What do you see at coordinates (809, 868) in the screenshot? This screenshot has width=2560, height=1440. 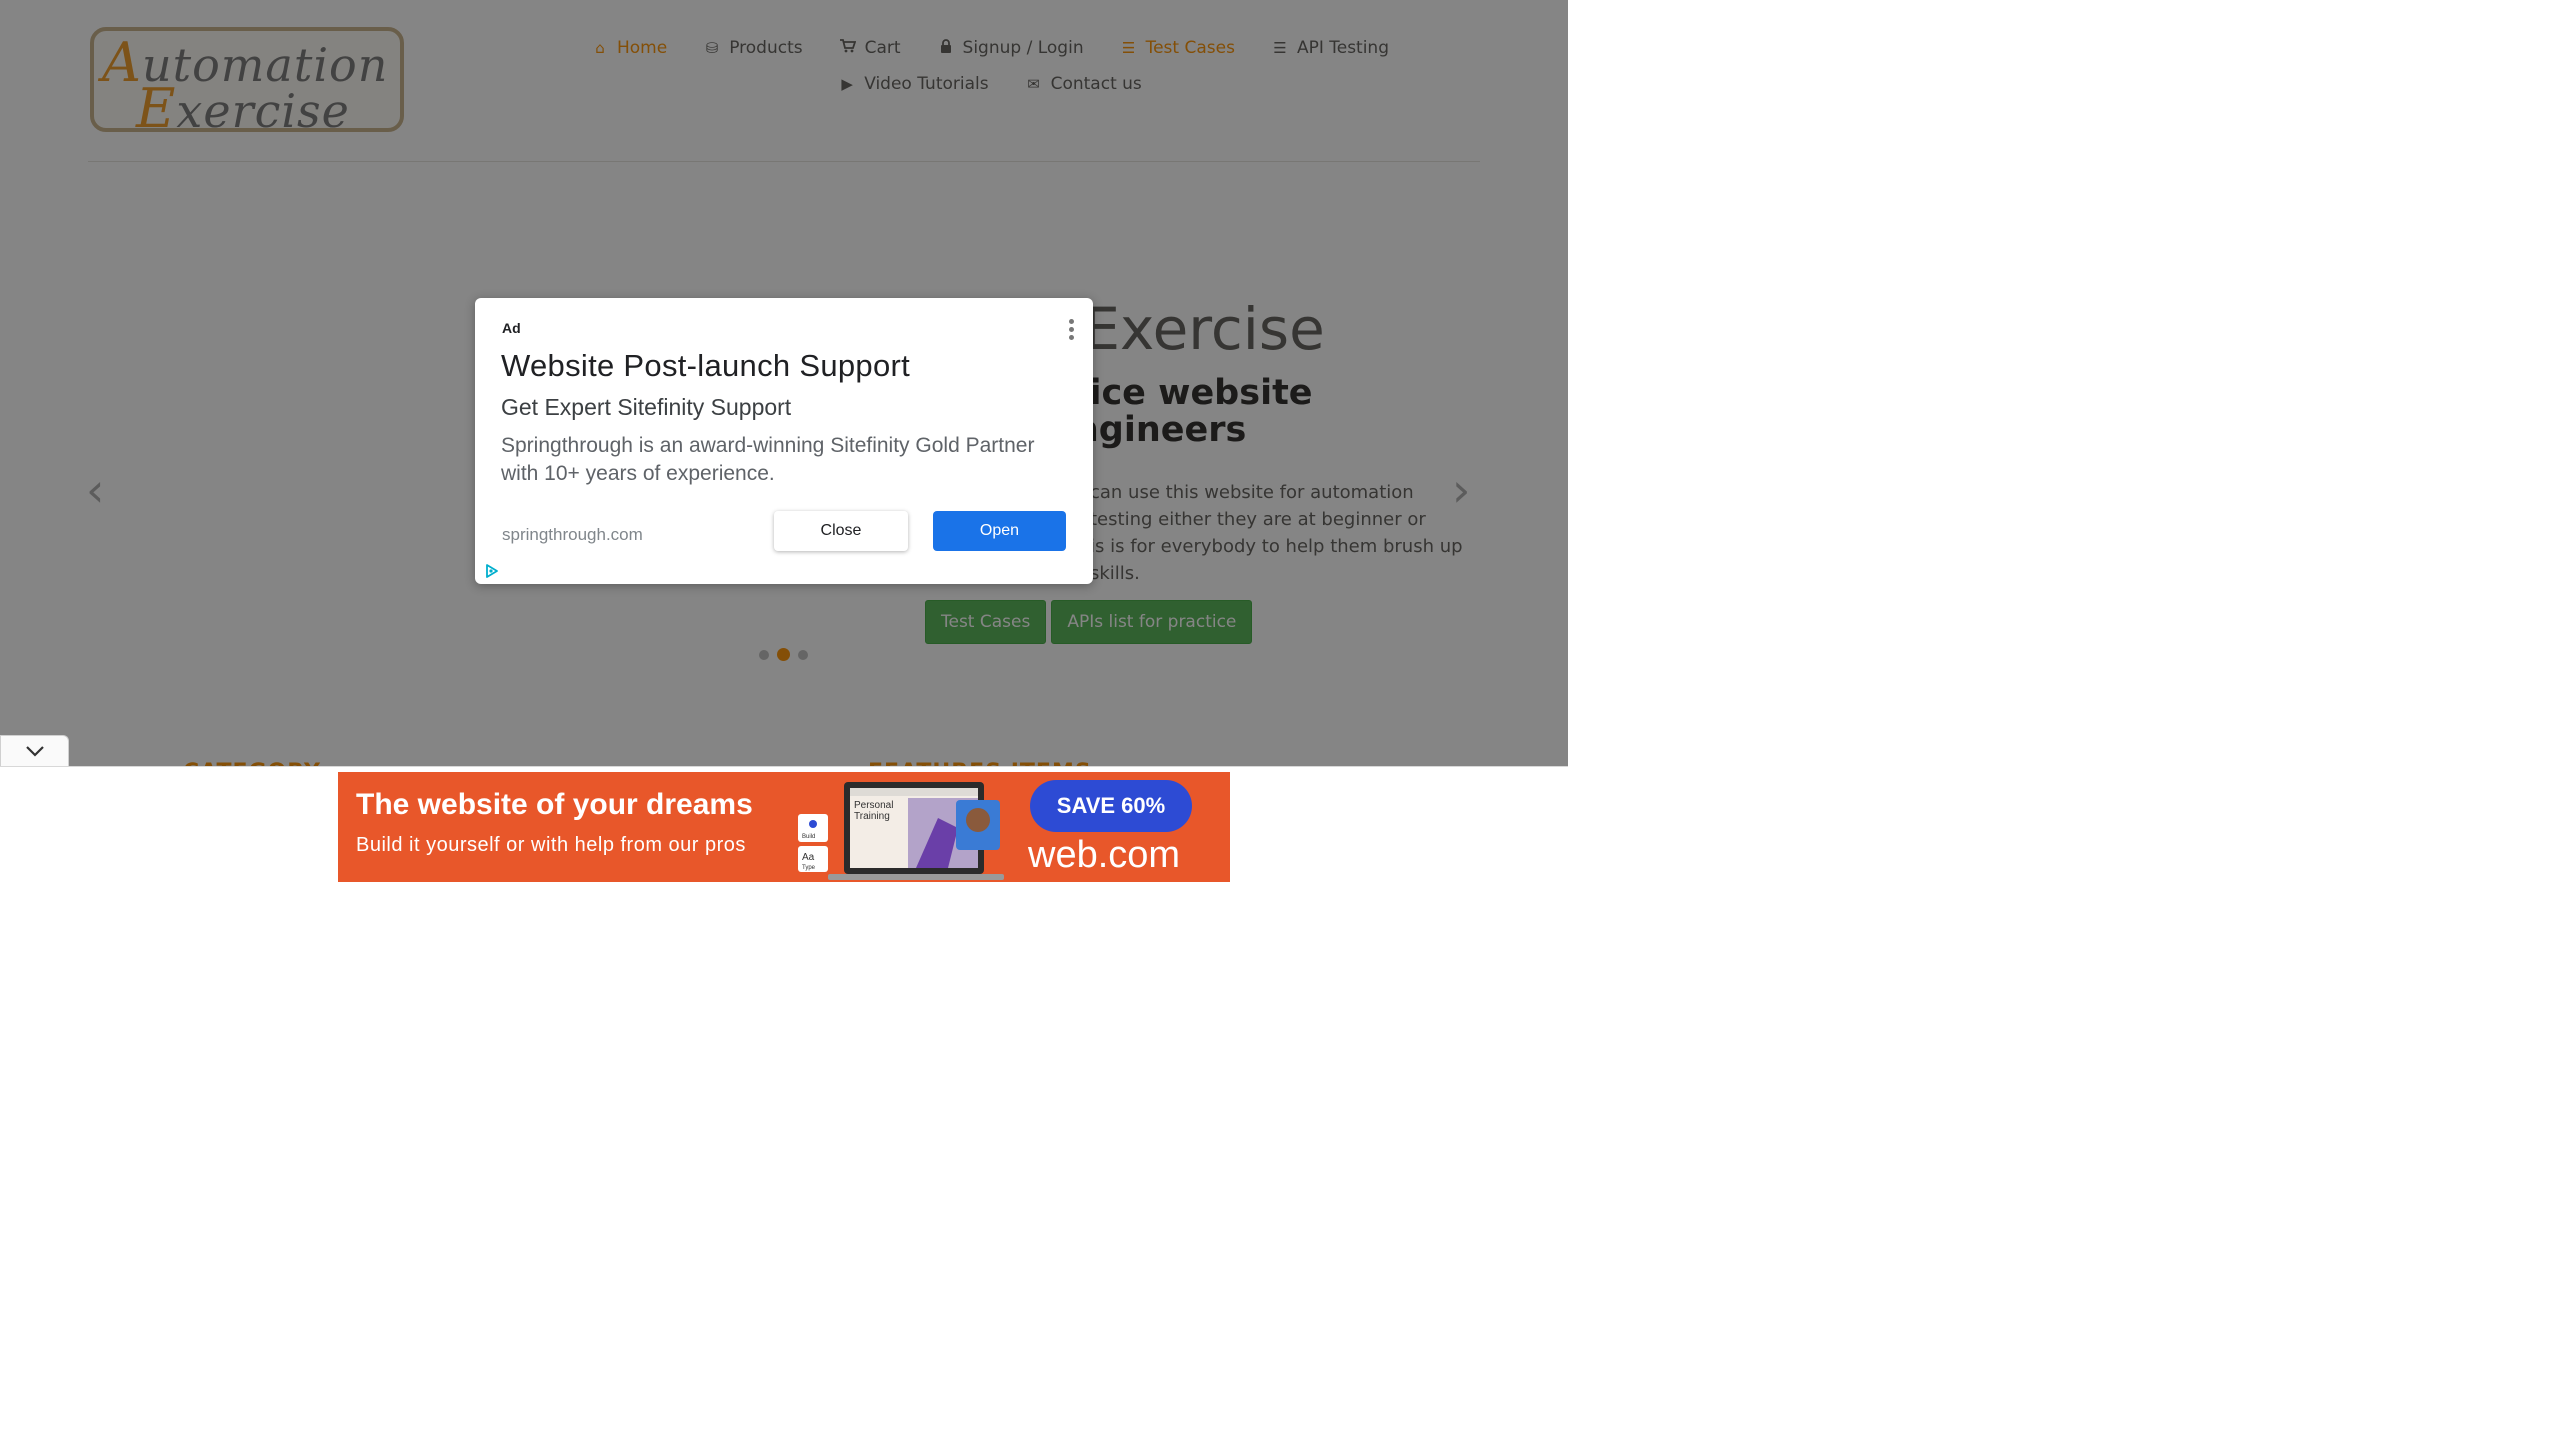 I see `side-label-type: Type` at bounding box center [809, 868].